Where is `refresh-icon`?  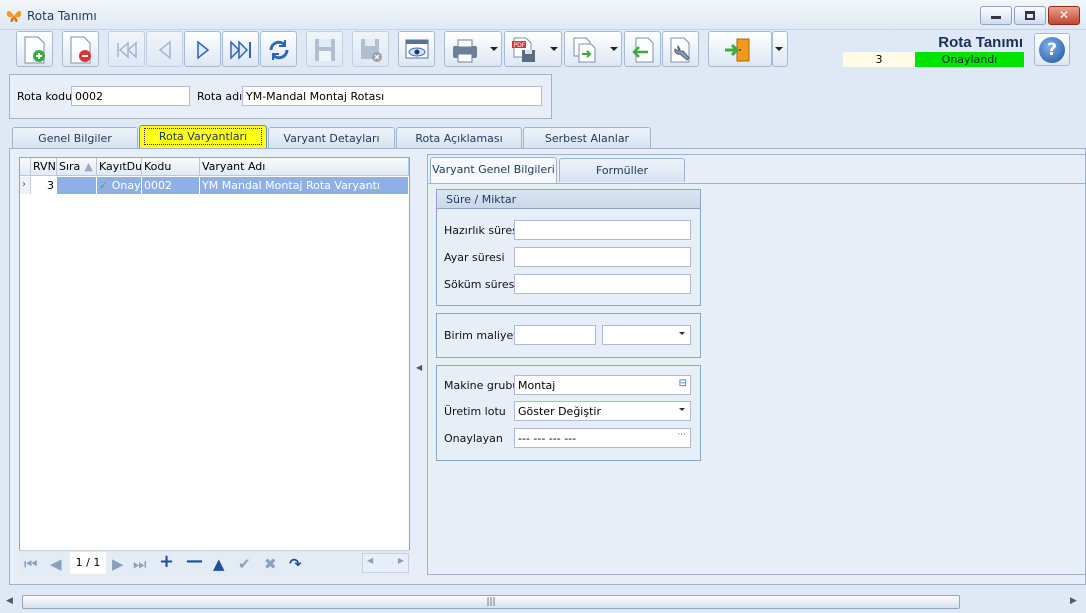
refresh-icon is located at coordinates (279, 50).